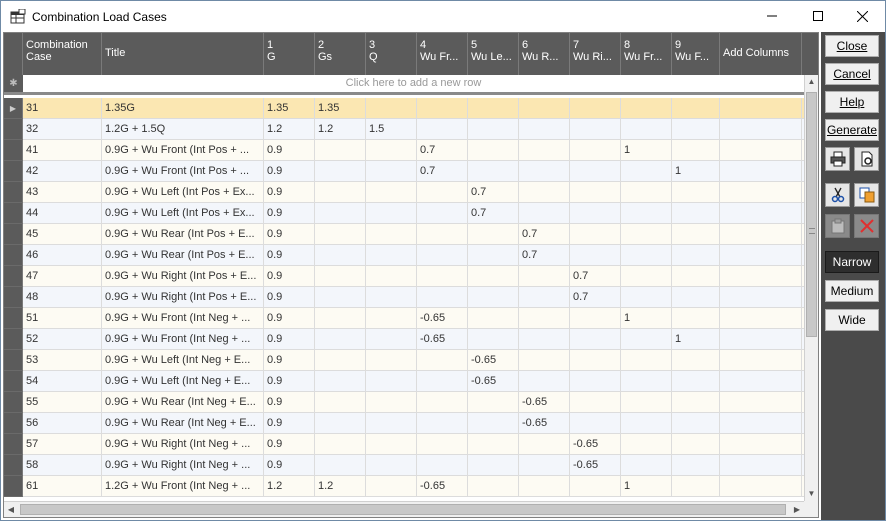 This screenshot has height=521, width=886. Describe the element at coordinates (13, 108) in the screenshot. I see `current-row-indicator-icon: ▶` at that location.